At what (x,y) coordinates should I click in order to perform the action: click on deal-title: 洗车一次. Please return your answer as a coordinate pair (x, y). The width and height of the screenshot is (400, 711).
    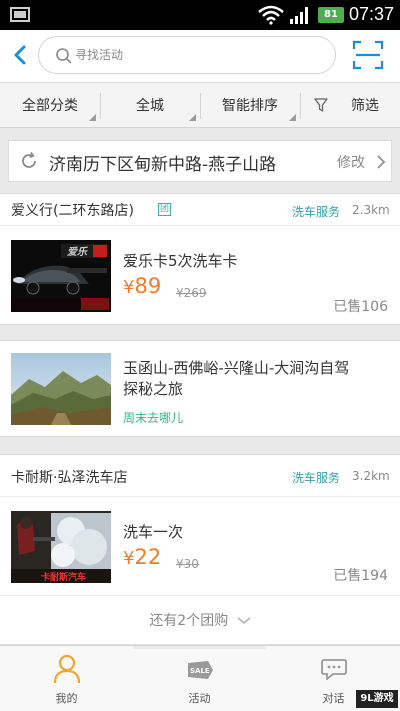
    Looking at the image, I should click on (153, 532).